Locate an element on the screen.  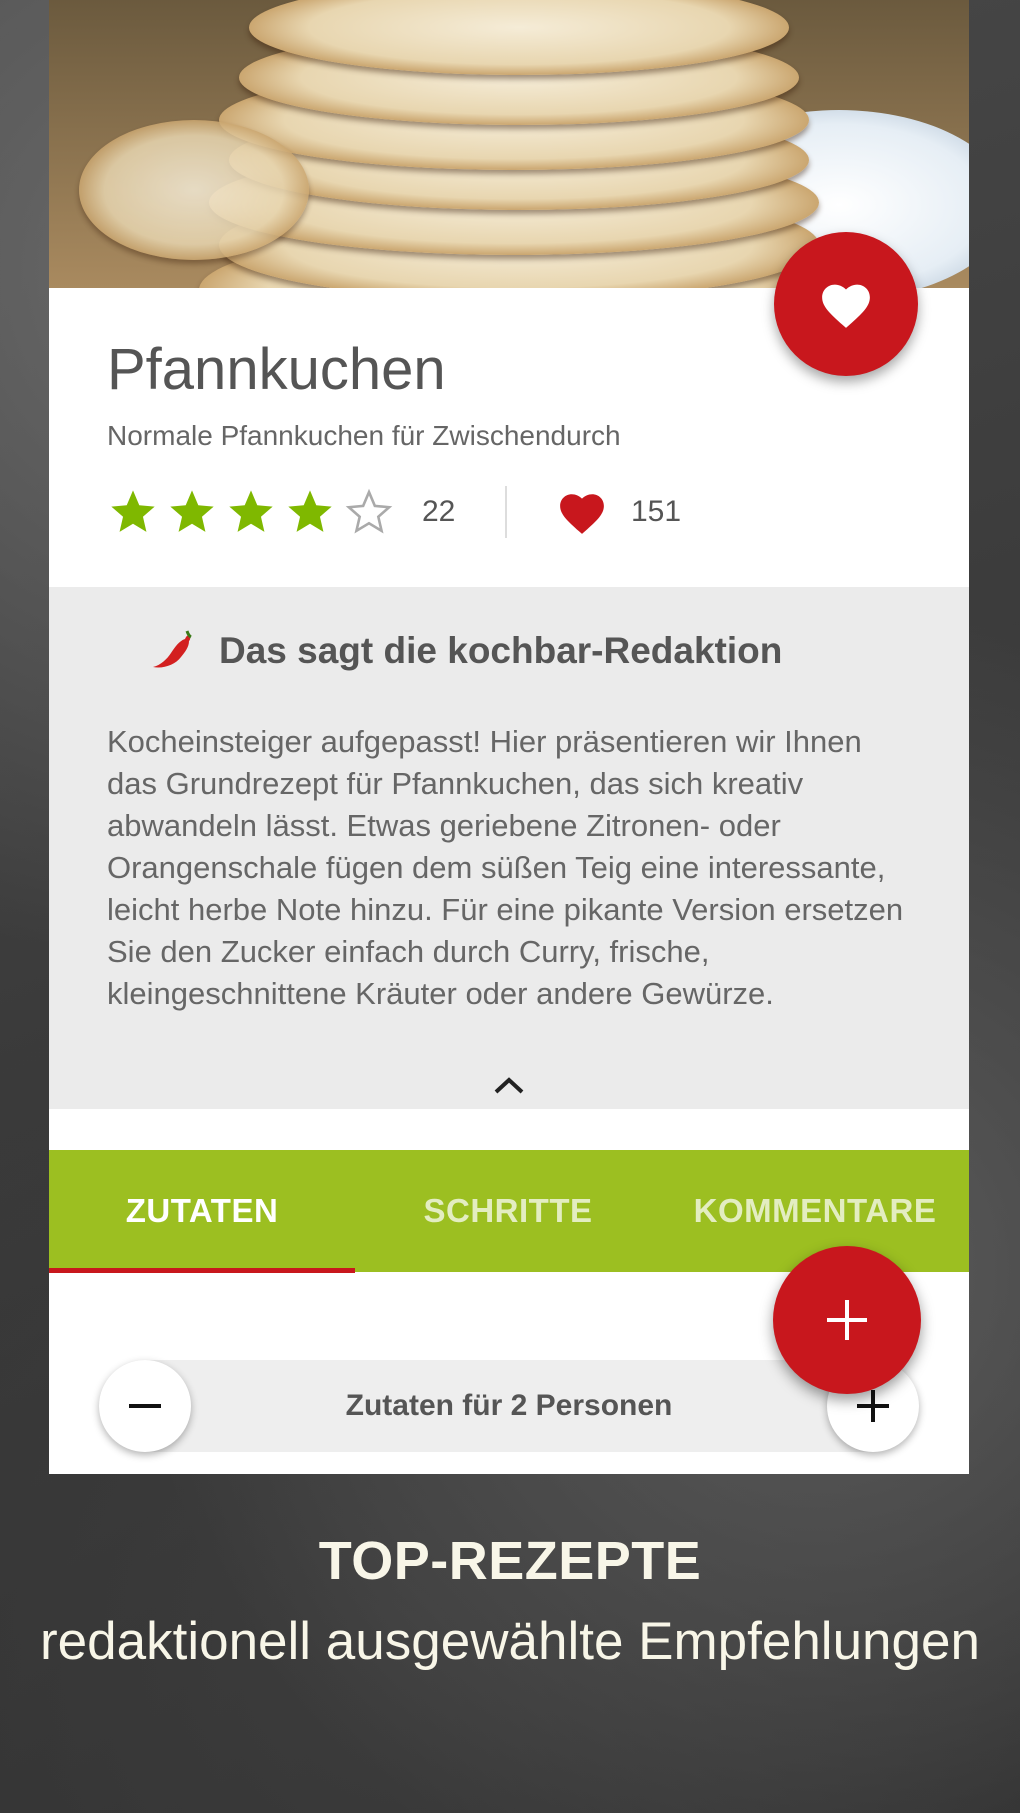
favorite-button is located at coordinates (846, 304).